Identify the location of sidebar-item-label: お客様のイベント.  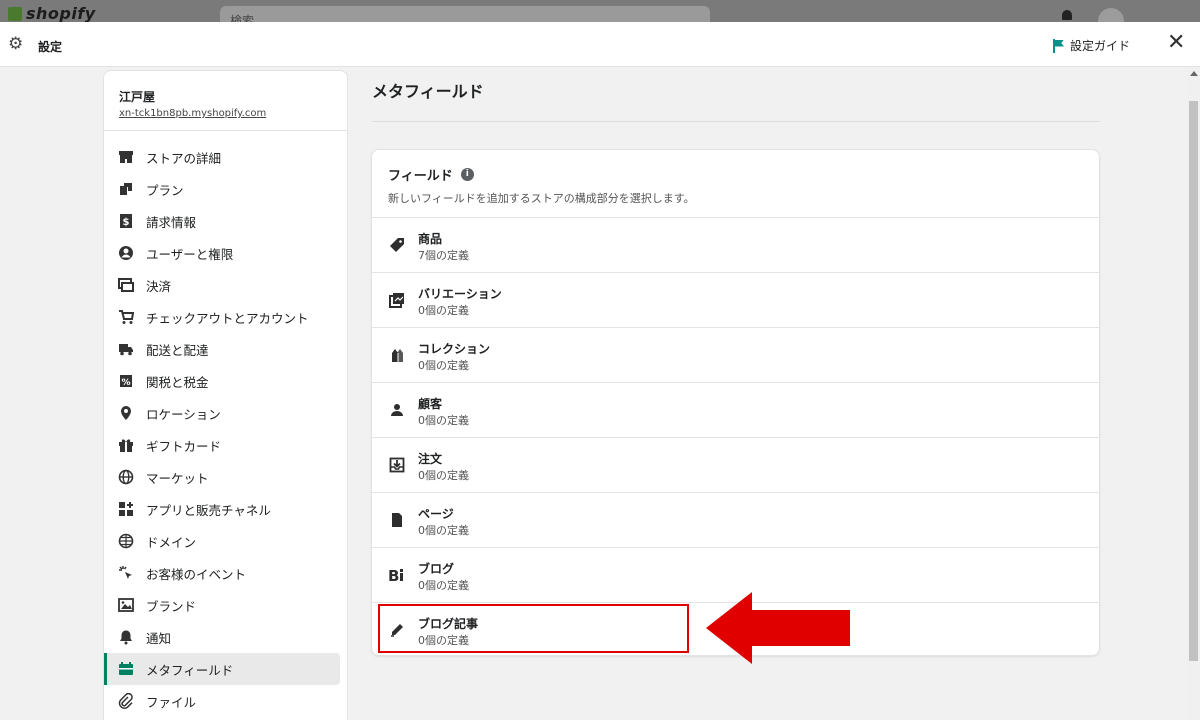
(196, 574).